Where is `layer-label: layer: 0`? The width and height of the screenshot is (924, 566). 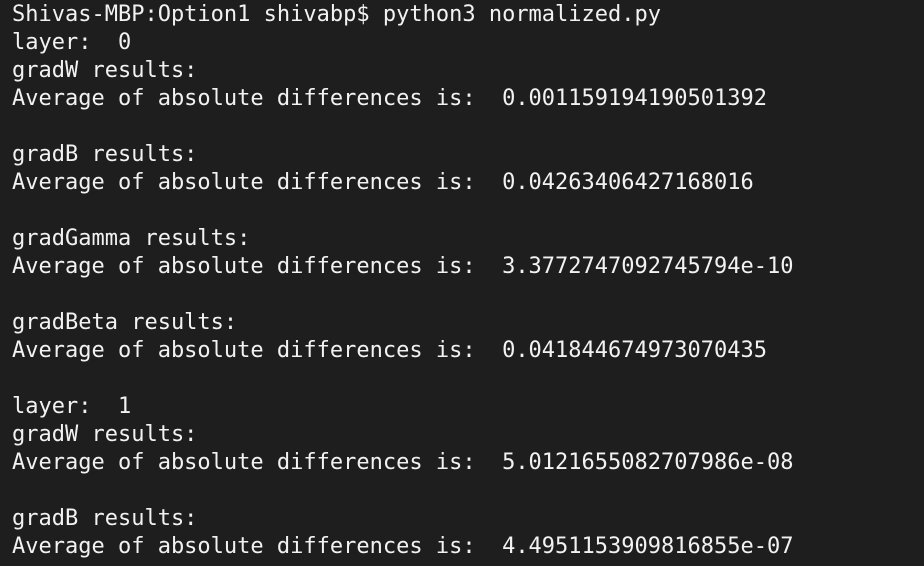
layer-label: layer: 0 is located at coordinates (72, 42).